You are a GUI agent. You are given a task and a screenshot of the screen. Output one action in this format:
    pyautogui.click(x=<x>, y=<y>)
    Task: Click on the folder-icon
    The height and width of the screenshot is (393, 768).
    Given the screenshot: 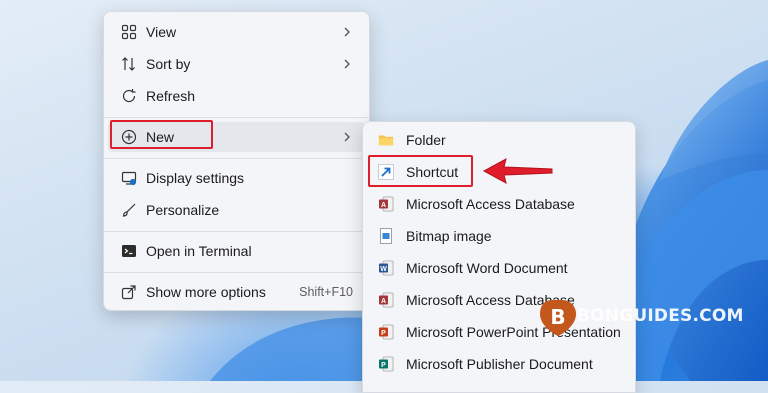 What is the action you would take?
    pyautogui.click(x=386, y=140)
    